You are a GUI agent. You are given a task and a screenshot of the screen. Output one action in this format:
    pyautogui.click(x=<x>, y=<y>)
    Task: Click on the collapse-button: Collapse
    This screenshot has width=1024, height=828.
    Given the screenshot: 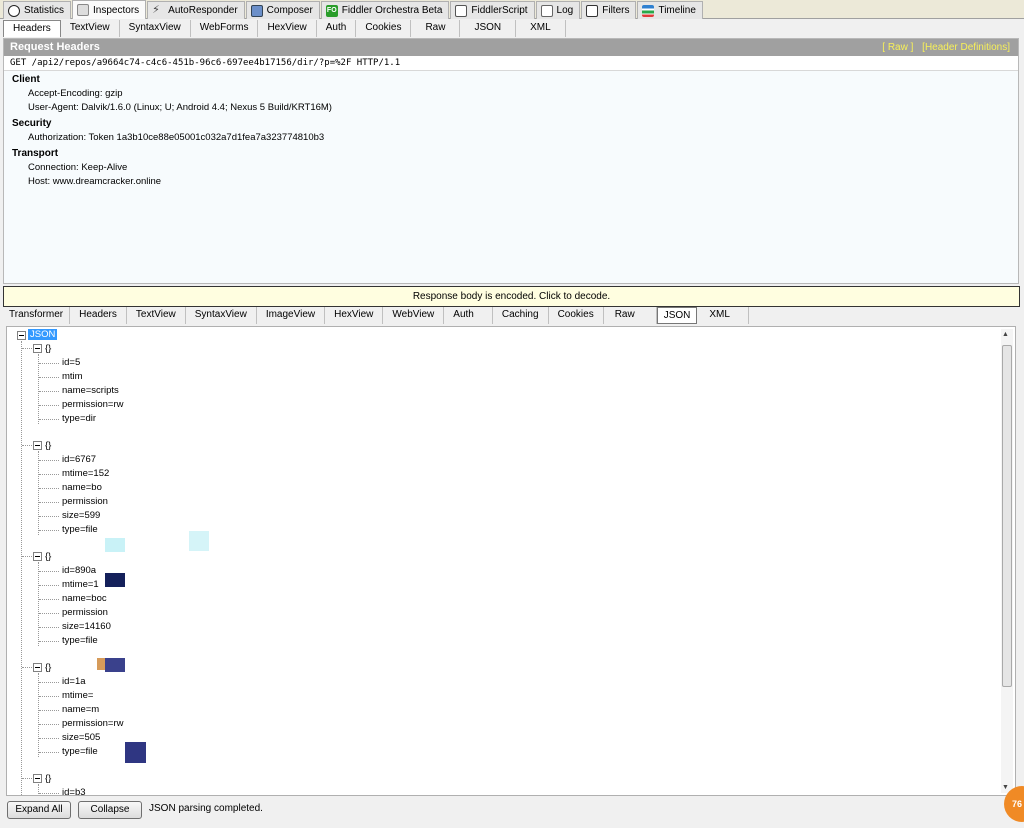 What is the action you would take?
    pyautogui.click(x=110, y=810)
    